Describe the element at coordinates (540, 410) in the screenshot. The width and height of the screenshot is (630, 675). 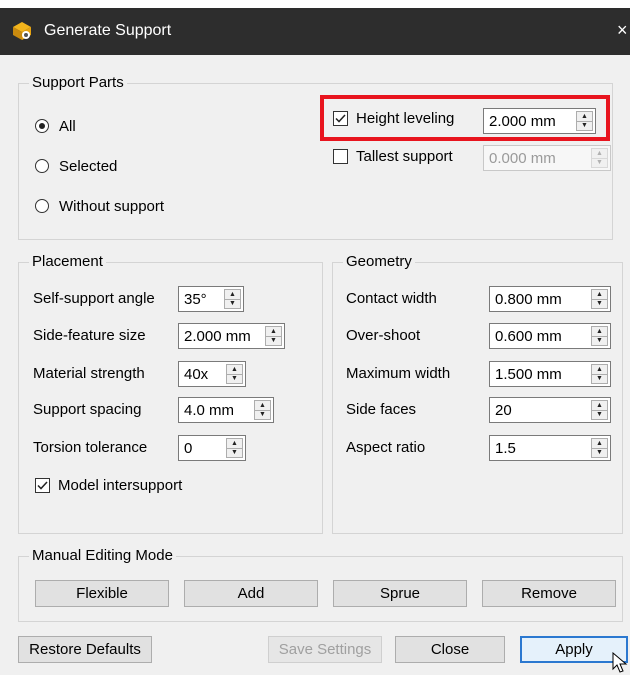
I see `side-faces-value: 20` at that location.